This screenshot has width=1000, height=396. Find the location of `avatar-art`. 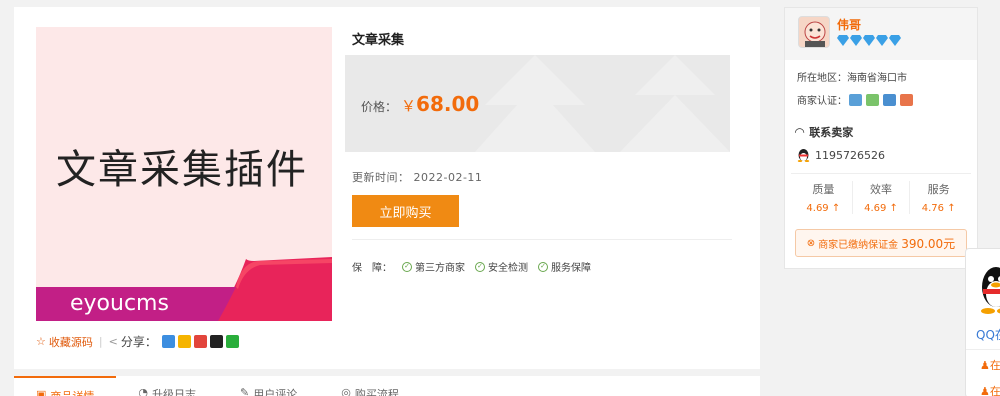

avatar-art is located at coordinates (815, 34).